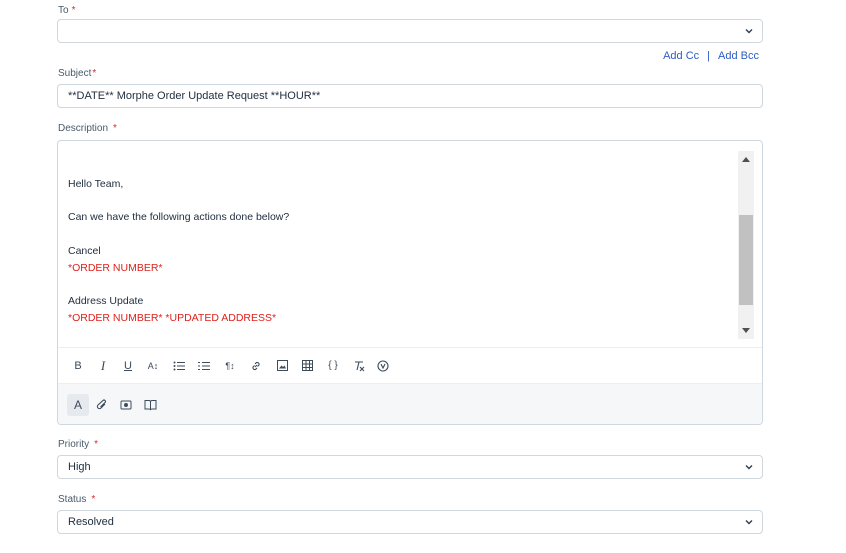 This screenshot has height=553, width=846. What do you see at coordinates (79, 467) in the screenshot?
I see `priority-value: High` at bounding box center [79, 467].